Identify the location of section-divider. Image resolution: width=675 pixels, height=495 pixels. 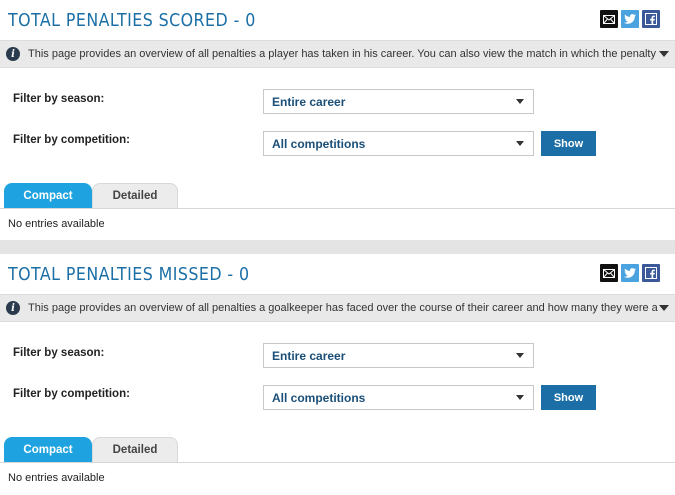
(337, 247).